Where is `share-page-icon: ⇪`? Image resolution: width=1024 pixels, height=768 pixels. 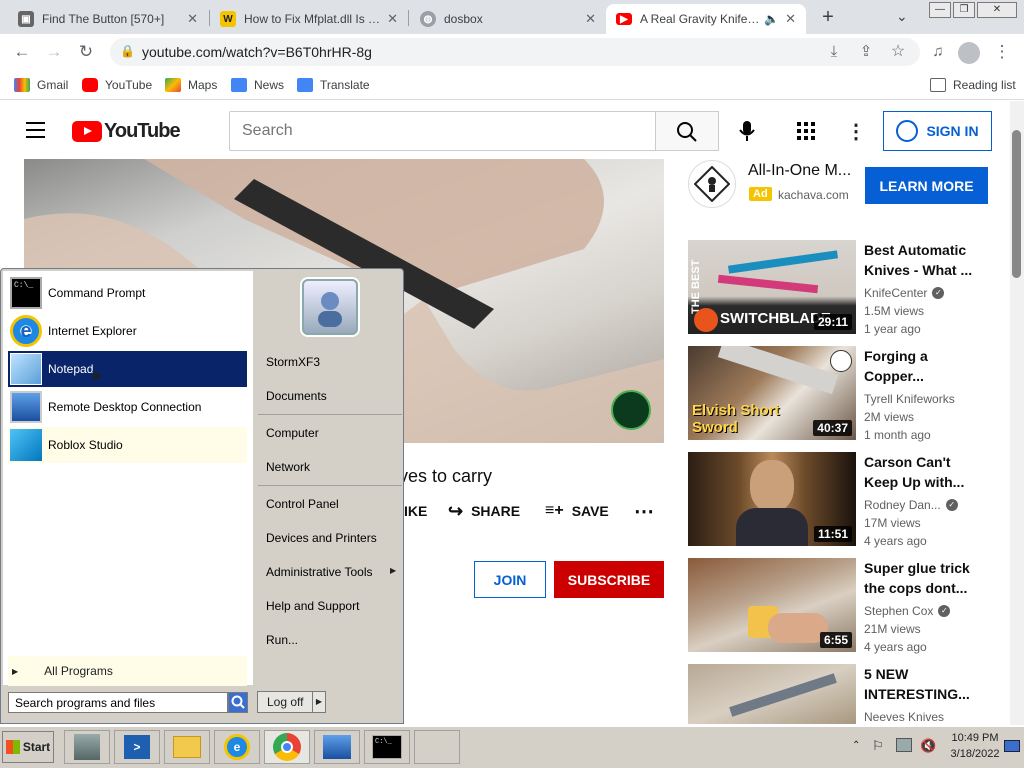 share-page-icon: ⇪ is located at coordinates (866, 52).